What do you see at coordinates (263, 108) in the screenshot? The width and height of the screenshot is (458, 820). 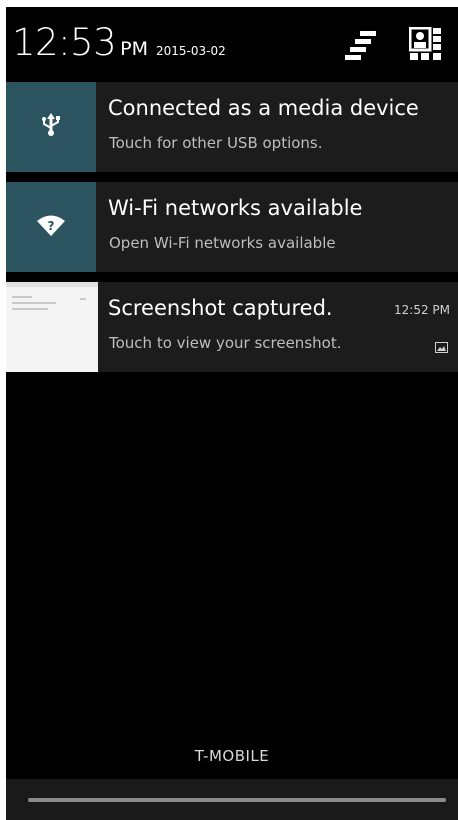 I see `notification-title: Connected as a media device` at bounding box center [263, 108].